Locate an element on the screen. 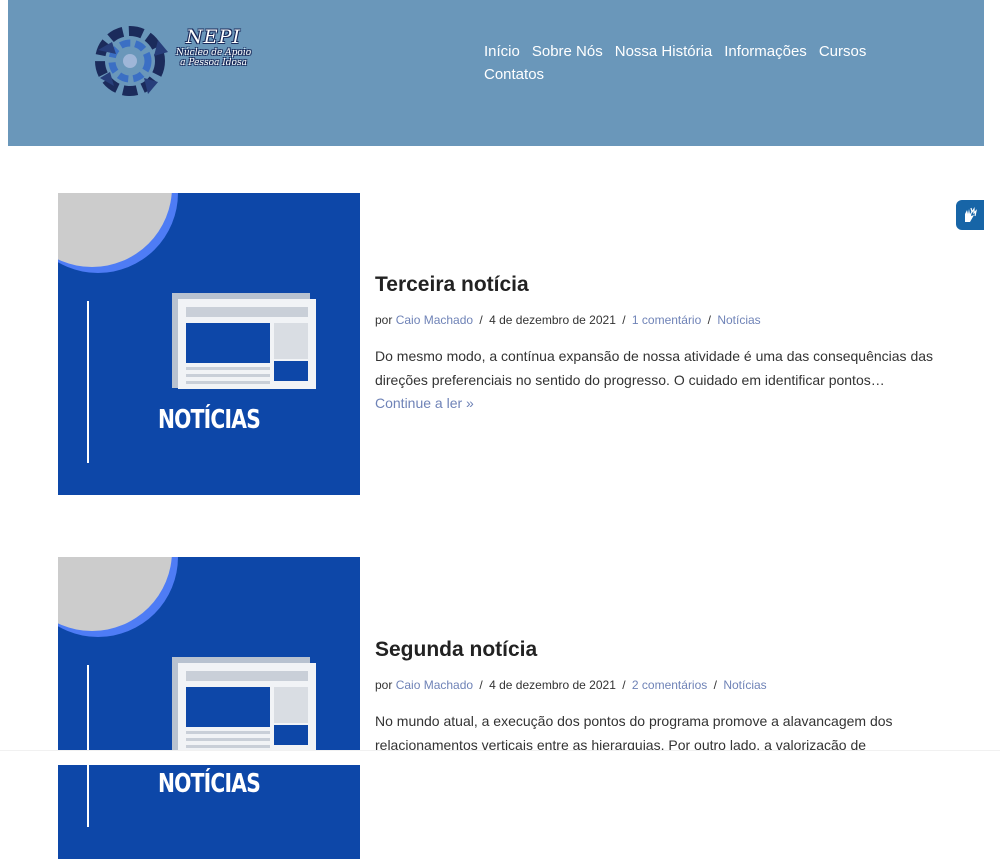  accessibility-button is located at coordinates (970, 215).